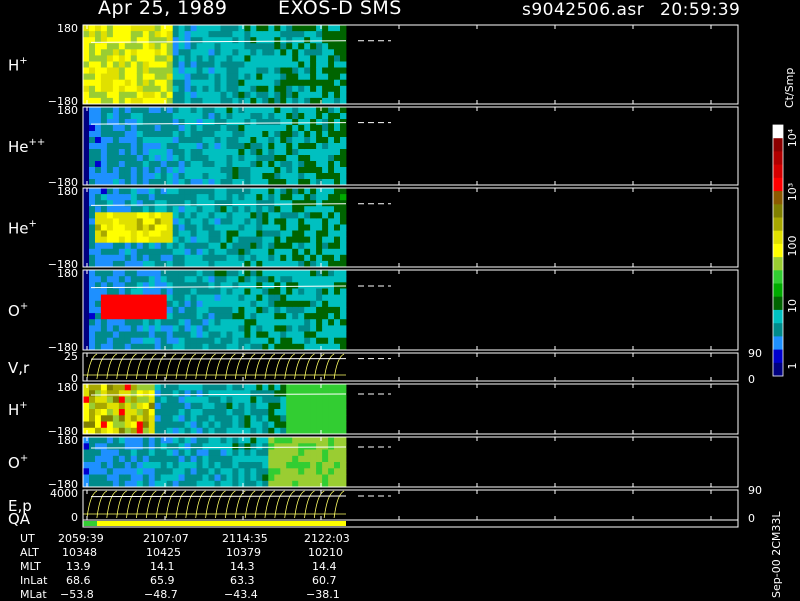 Image resolution: width=800 pixels, height=601 pixels. Describe the element at coordinates (778, 211) in the screenshot. I see `colorbar-swatch` at that location.